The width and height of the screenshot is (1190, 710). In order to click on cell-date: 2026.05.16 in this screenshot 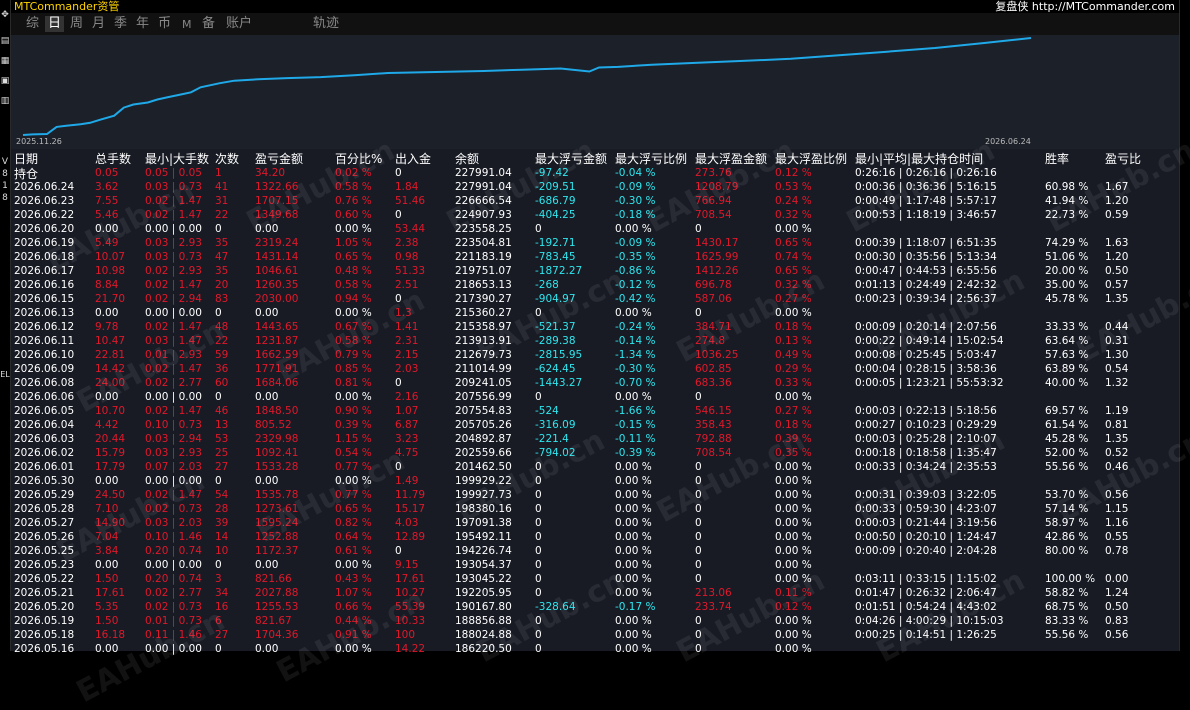, I will do `click(44, 649)`.